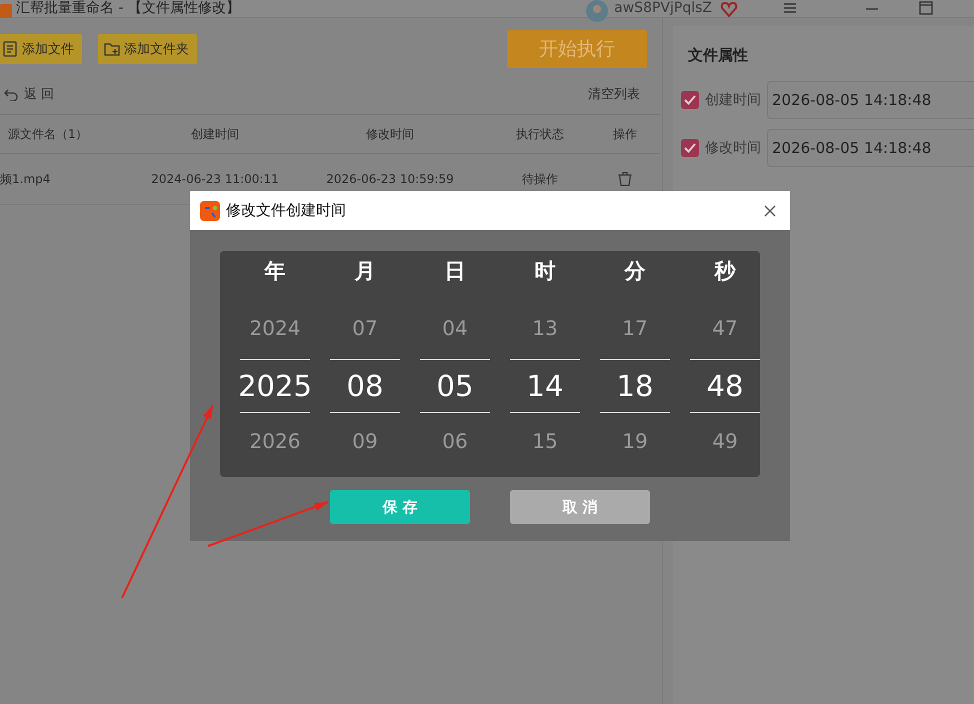  What do you see at coordinates (455, 441) in the screenshot?
I see `picker-option: 06` at bounding box center [455, 441].